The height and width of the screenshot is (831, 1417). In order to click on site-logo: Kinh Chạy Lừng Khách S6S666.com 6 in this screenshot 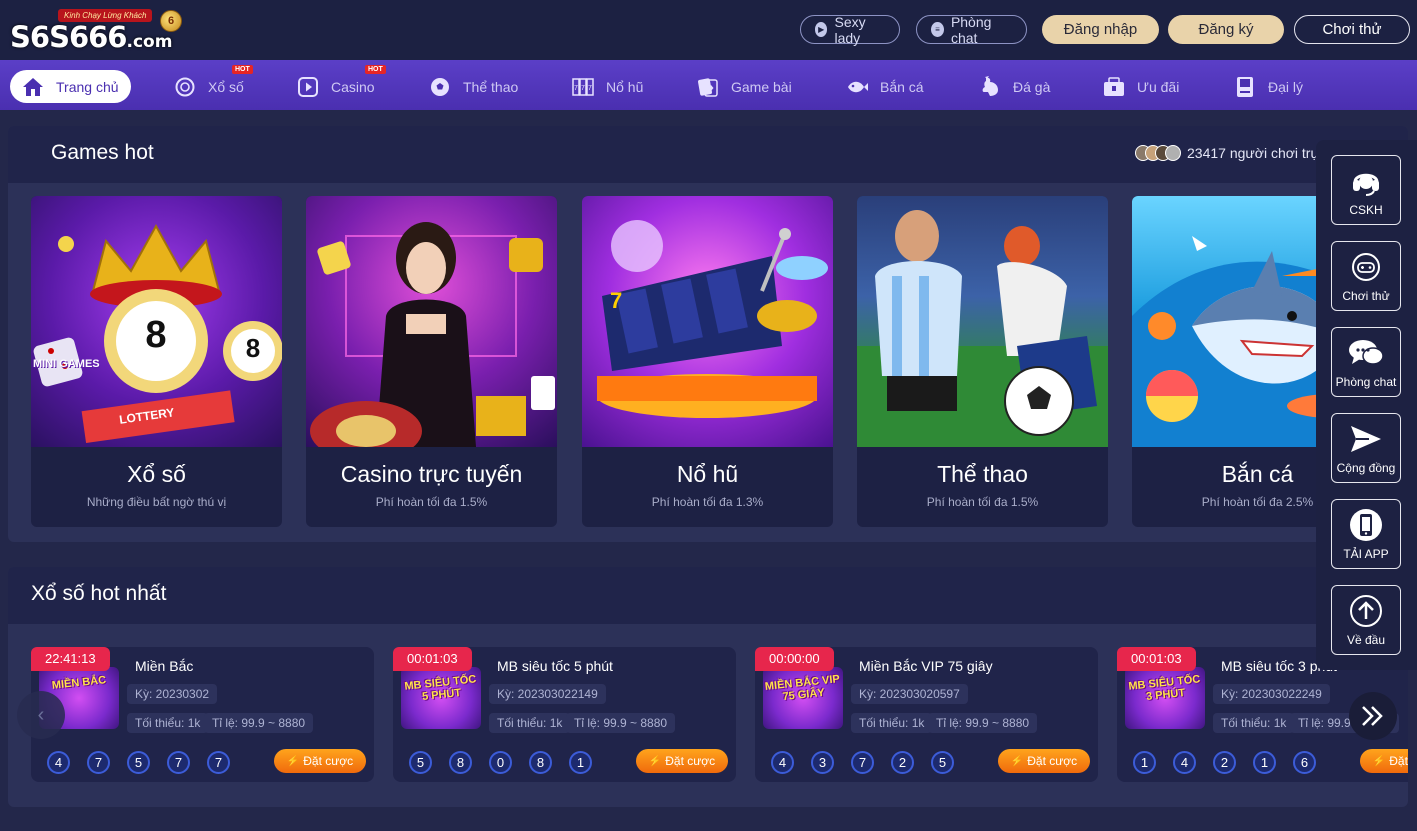, I will do `click(97, 31)`.